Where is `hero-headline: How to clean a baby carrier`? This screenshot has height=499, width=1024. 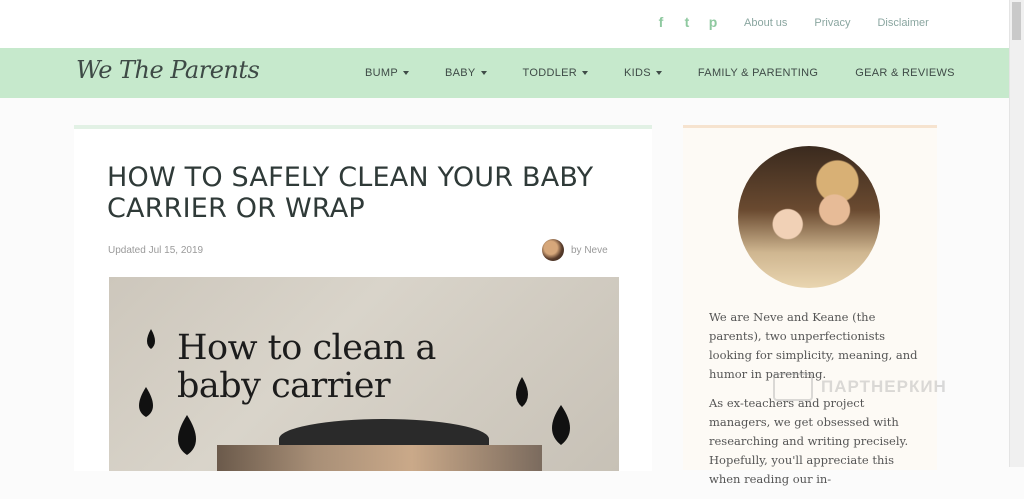 hero-headline: How to clean a baby carrier is located at coordinates (306, 367).